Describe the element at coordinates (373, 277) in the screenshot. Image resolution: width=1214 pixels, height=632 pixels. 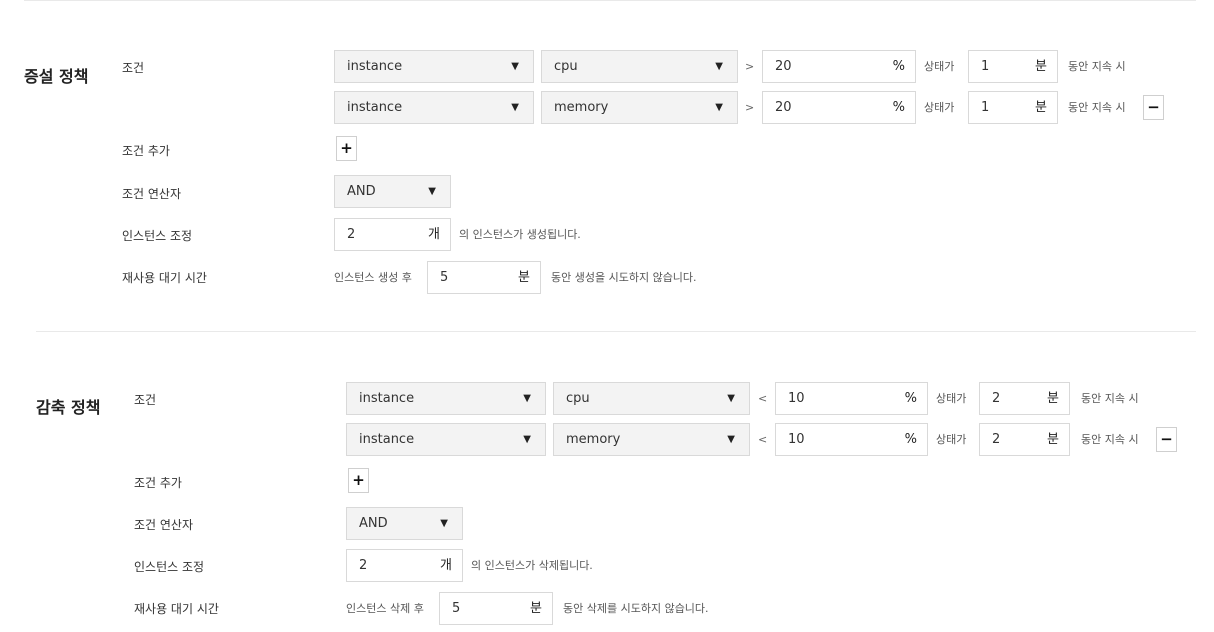
I see `cooldown-prefix: 인스턴스 생성 후` at that location.